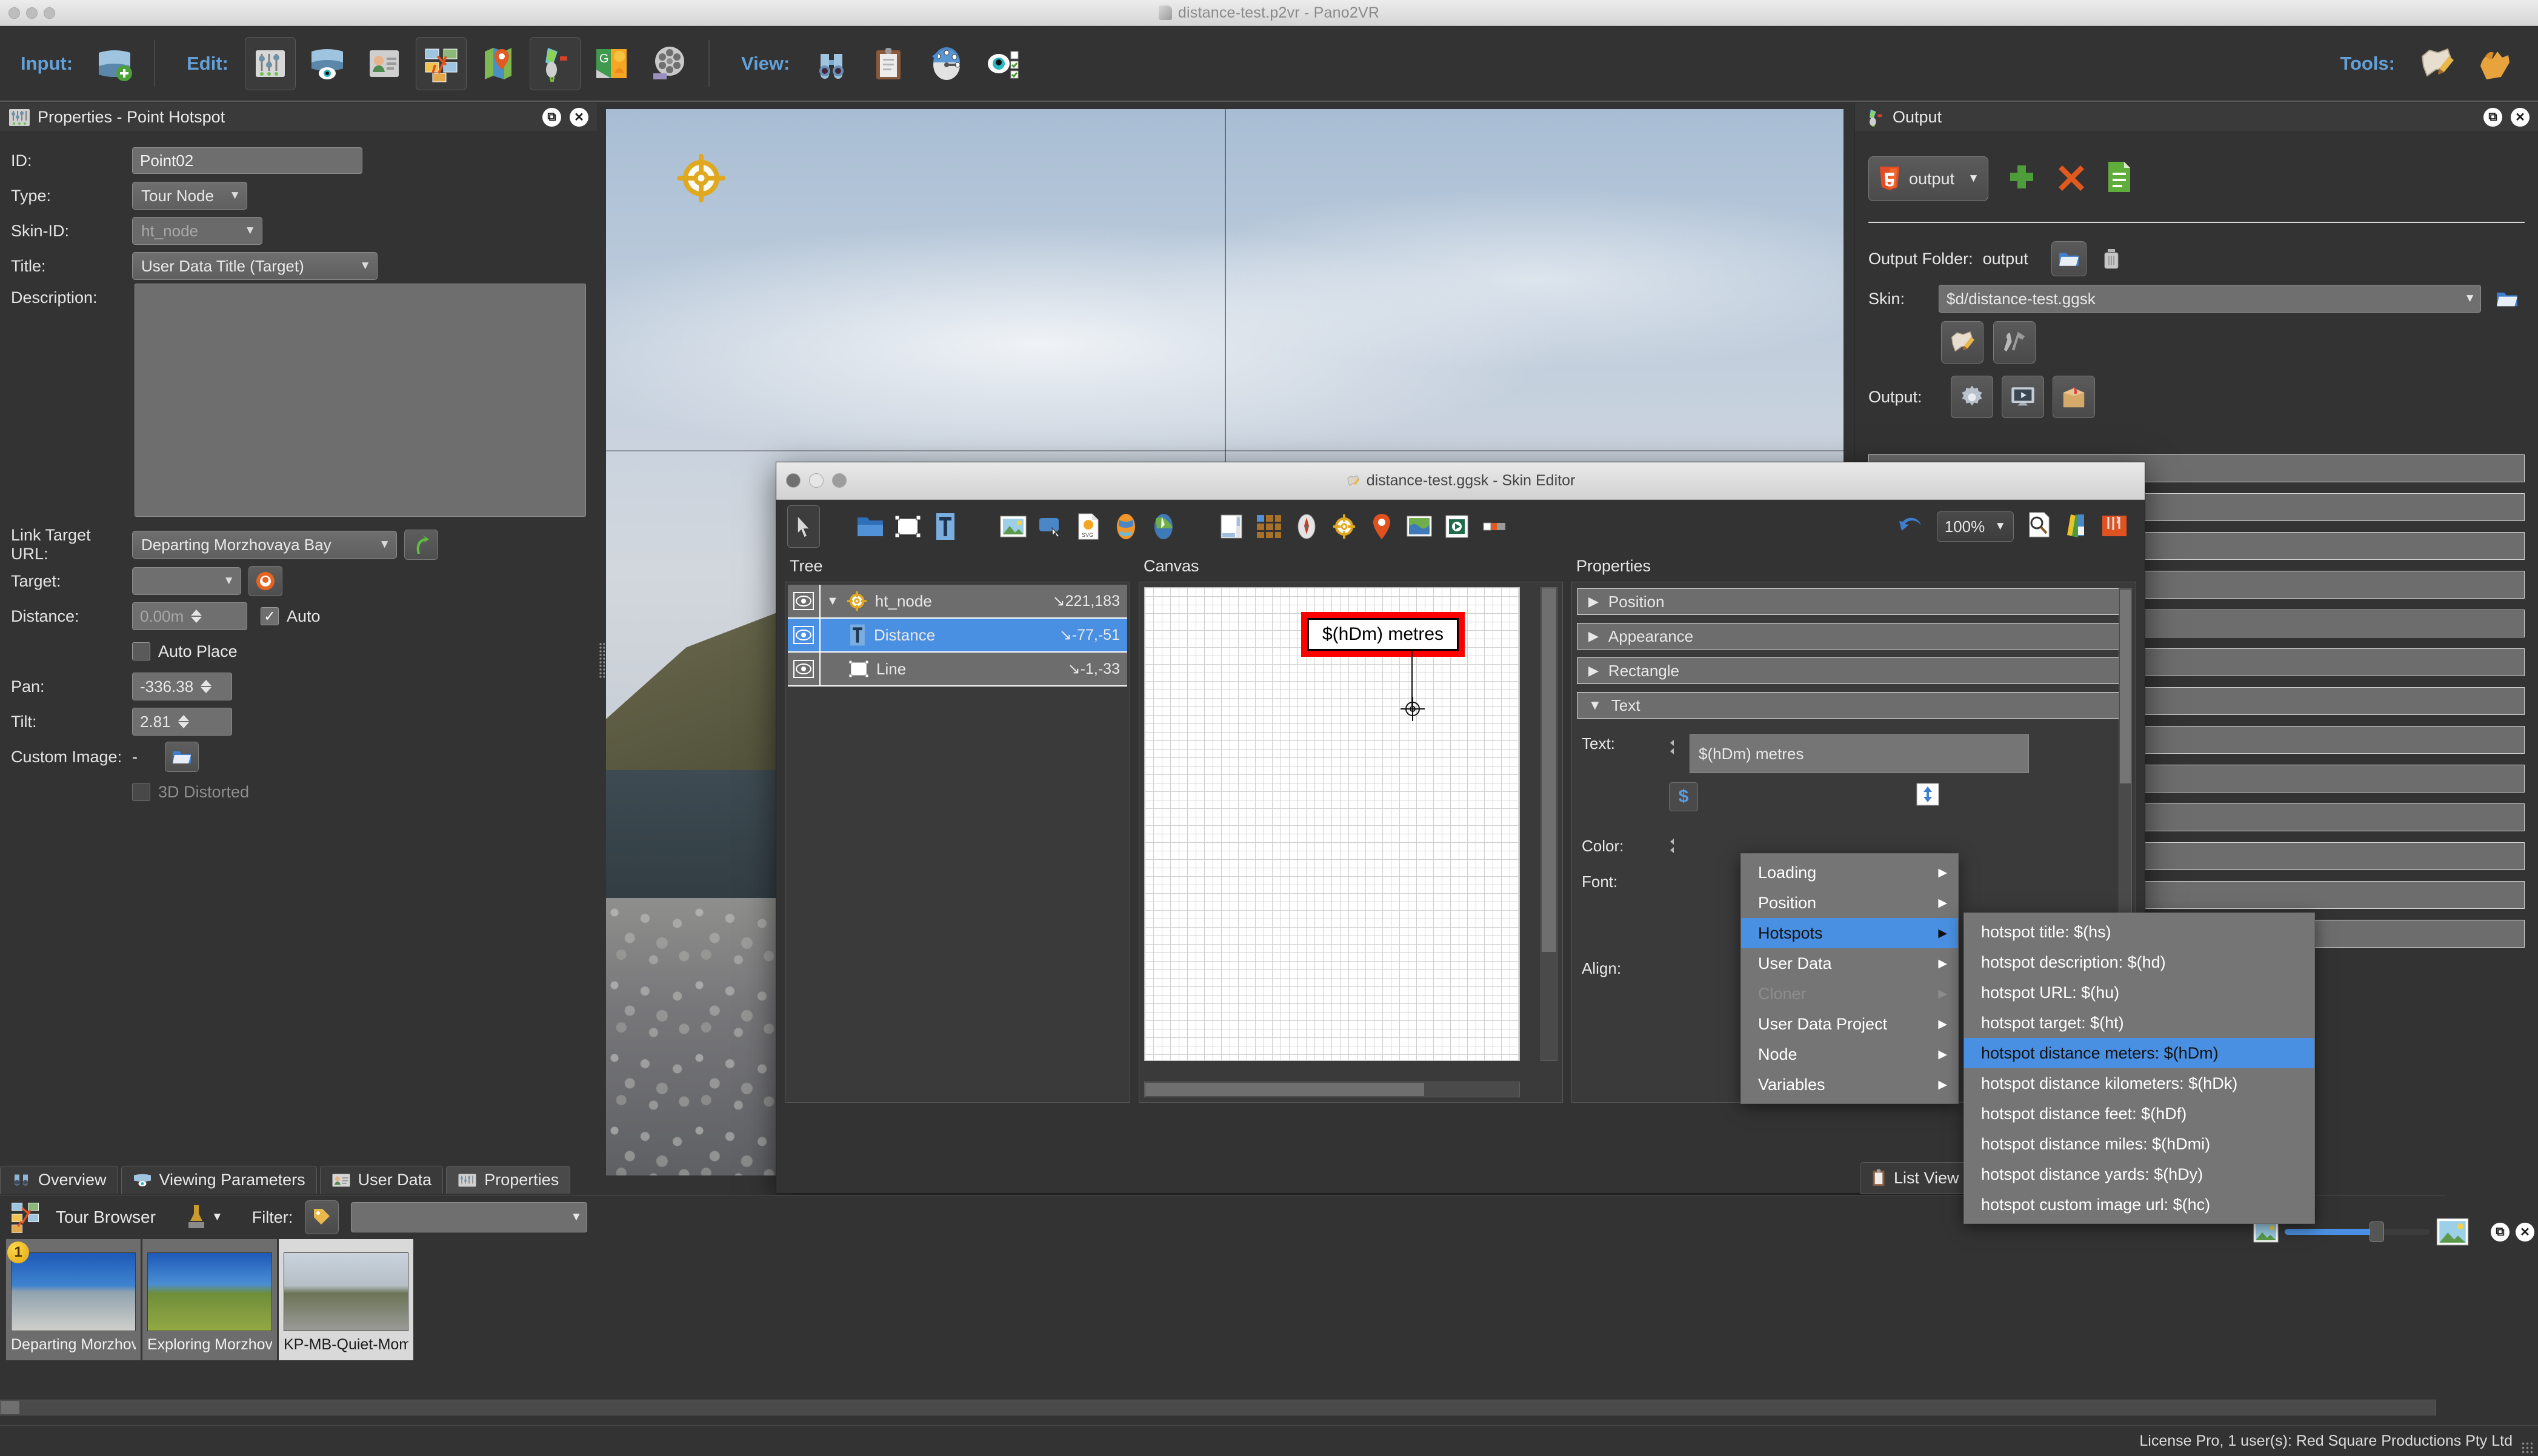  Describe the element at coordinates (1859, 753) in the screenshot. I see `text-input: $(hDm) metres` at that location.